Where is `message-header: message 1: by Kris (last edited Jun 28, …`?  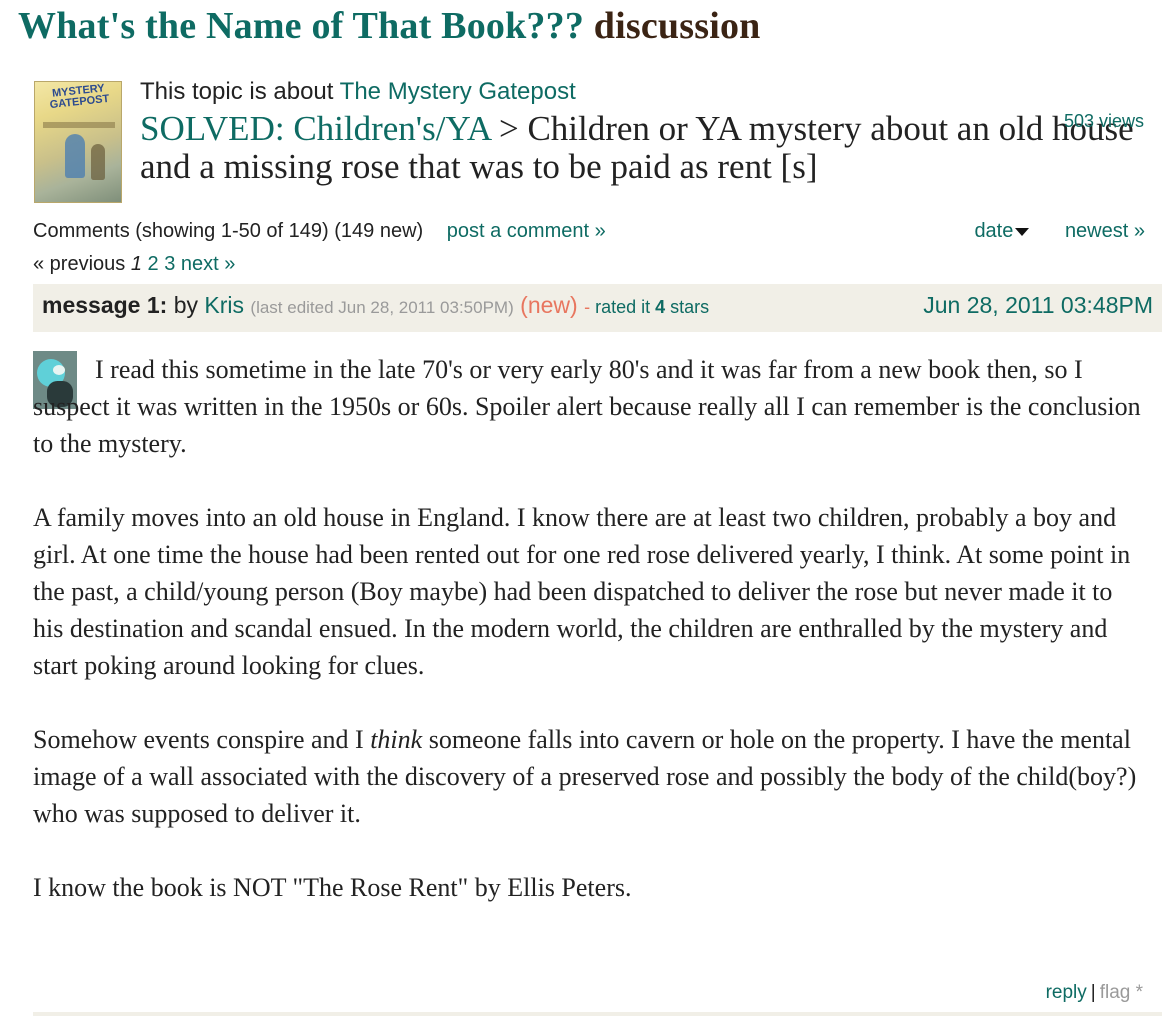 message-header: message 1: by Kris (last edited Jun 28, … is located at coordinates (597, 308).